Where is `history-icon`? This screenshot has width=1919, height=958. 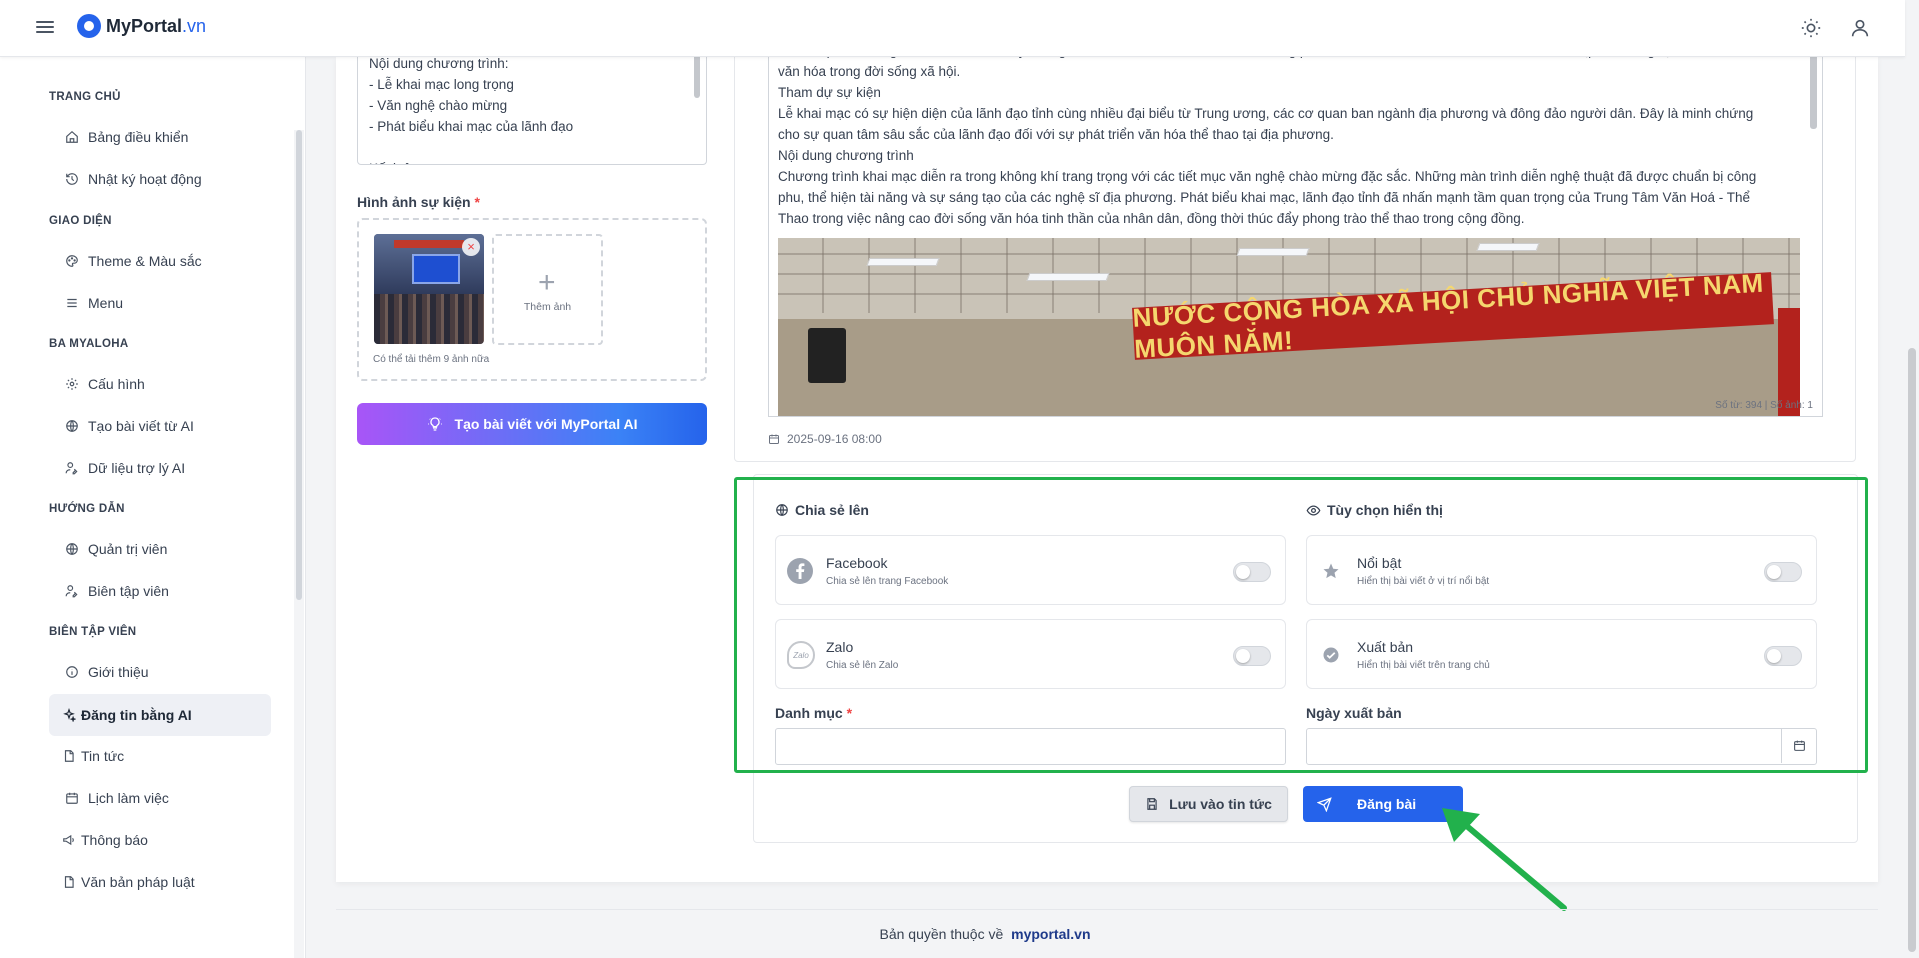
history-icon is located at coordinates (71, 179).